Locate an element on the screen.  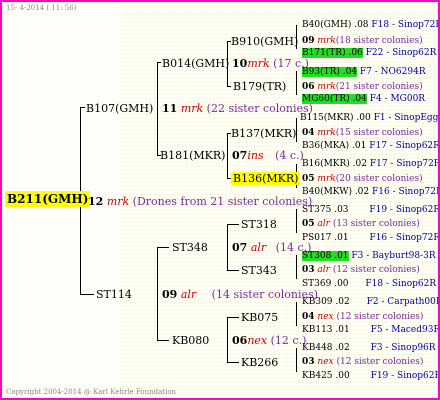
queen-b181: B181(MKR) is located at coordinates (192, 155).